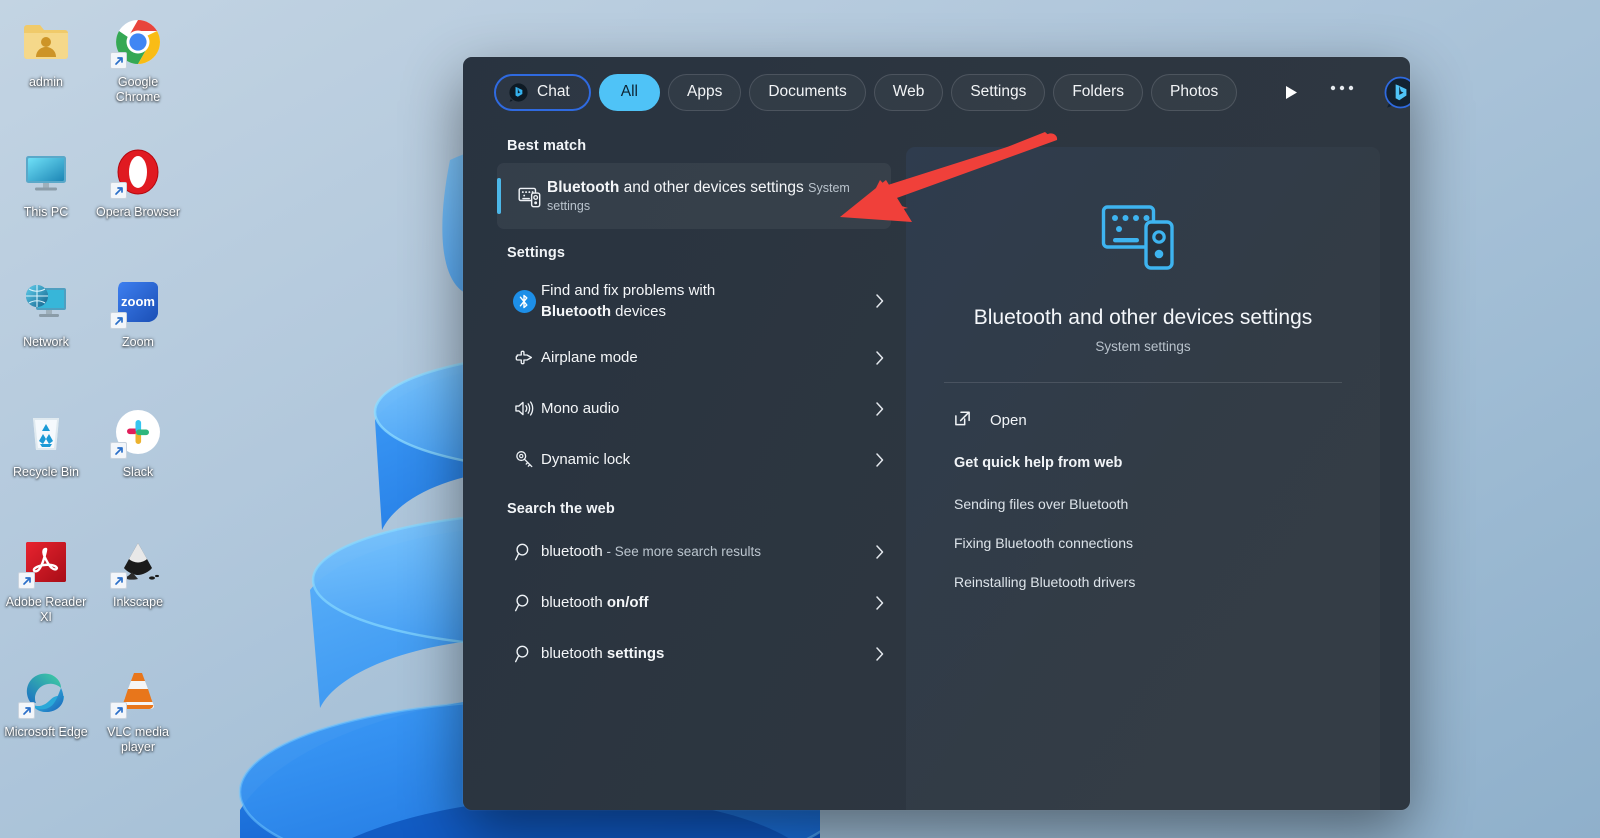  What do you see at coordinates (1143, 237) in the screenshot?
I see `bluetooth-devices-large-icon` at bounding box center [1143, 237].